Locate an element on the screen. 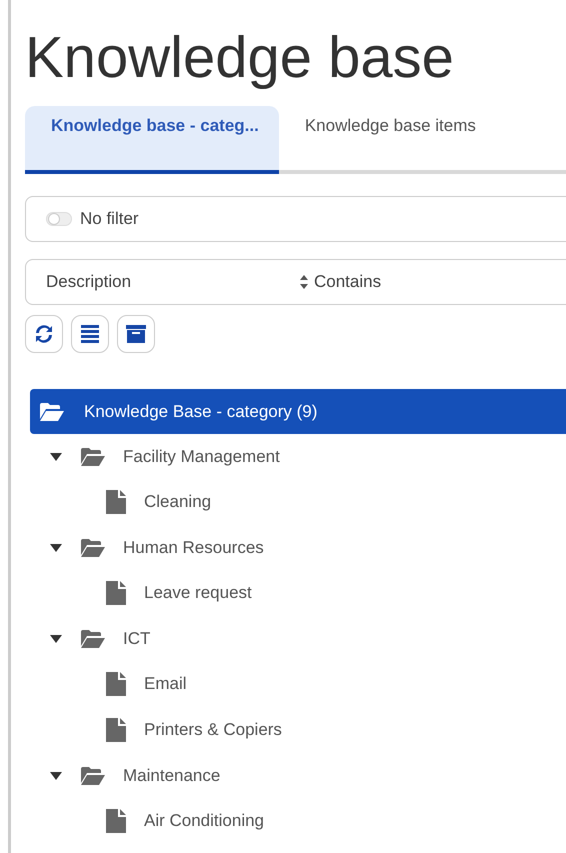  page-title: Knowledge base is located at coordinates (240, 58).